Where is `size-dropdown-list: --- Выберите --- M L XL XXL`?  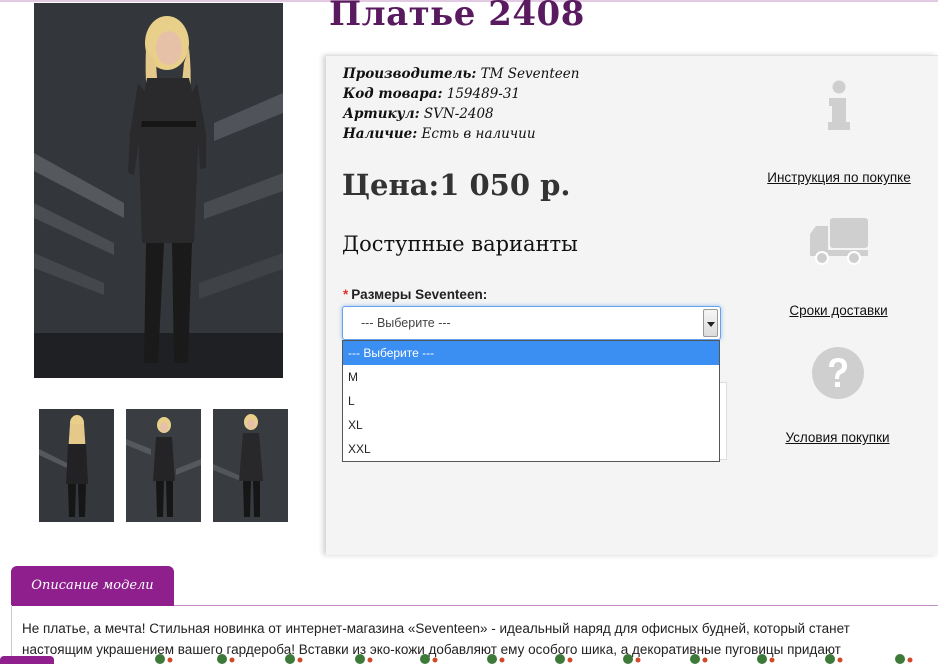 size-dropdown-list: --- Выберите --- M L XL XXL is located at coordinates (531, 401).